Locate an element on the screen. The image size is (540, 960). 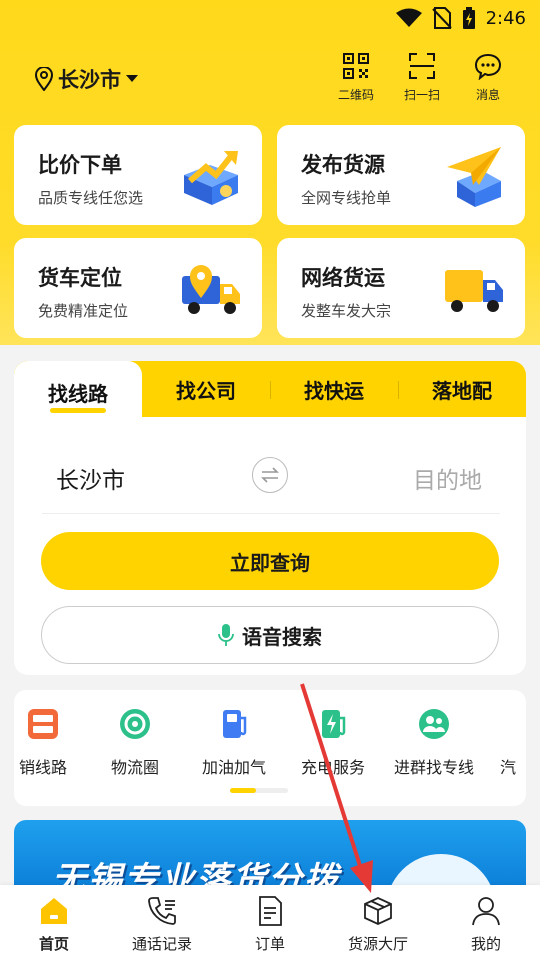
swap-button is located at coordinates (270, 475).